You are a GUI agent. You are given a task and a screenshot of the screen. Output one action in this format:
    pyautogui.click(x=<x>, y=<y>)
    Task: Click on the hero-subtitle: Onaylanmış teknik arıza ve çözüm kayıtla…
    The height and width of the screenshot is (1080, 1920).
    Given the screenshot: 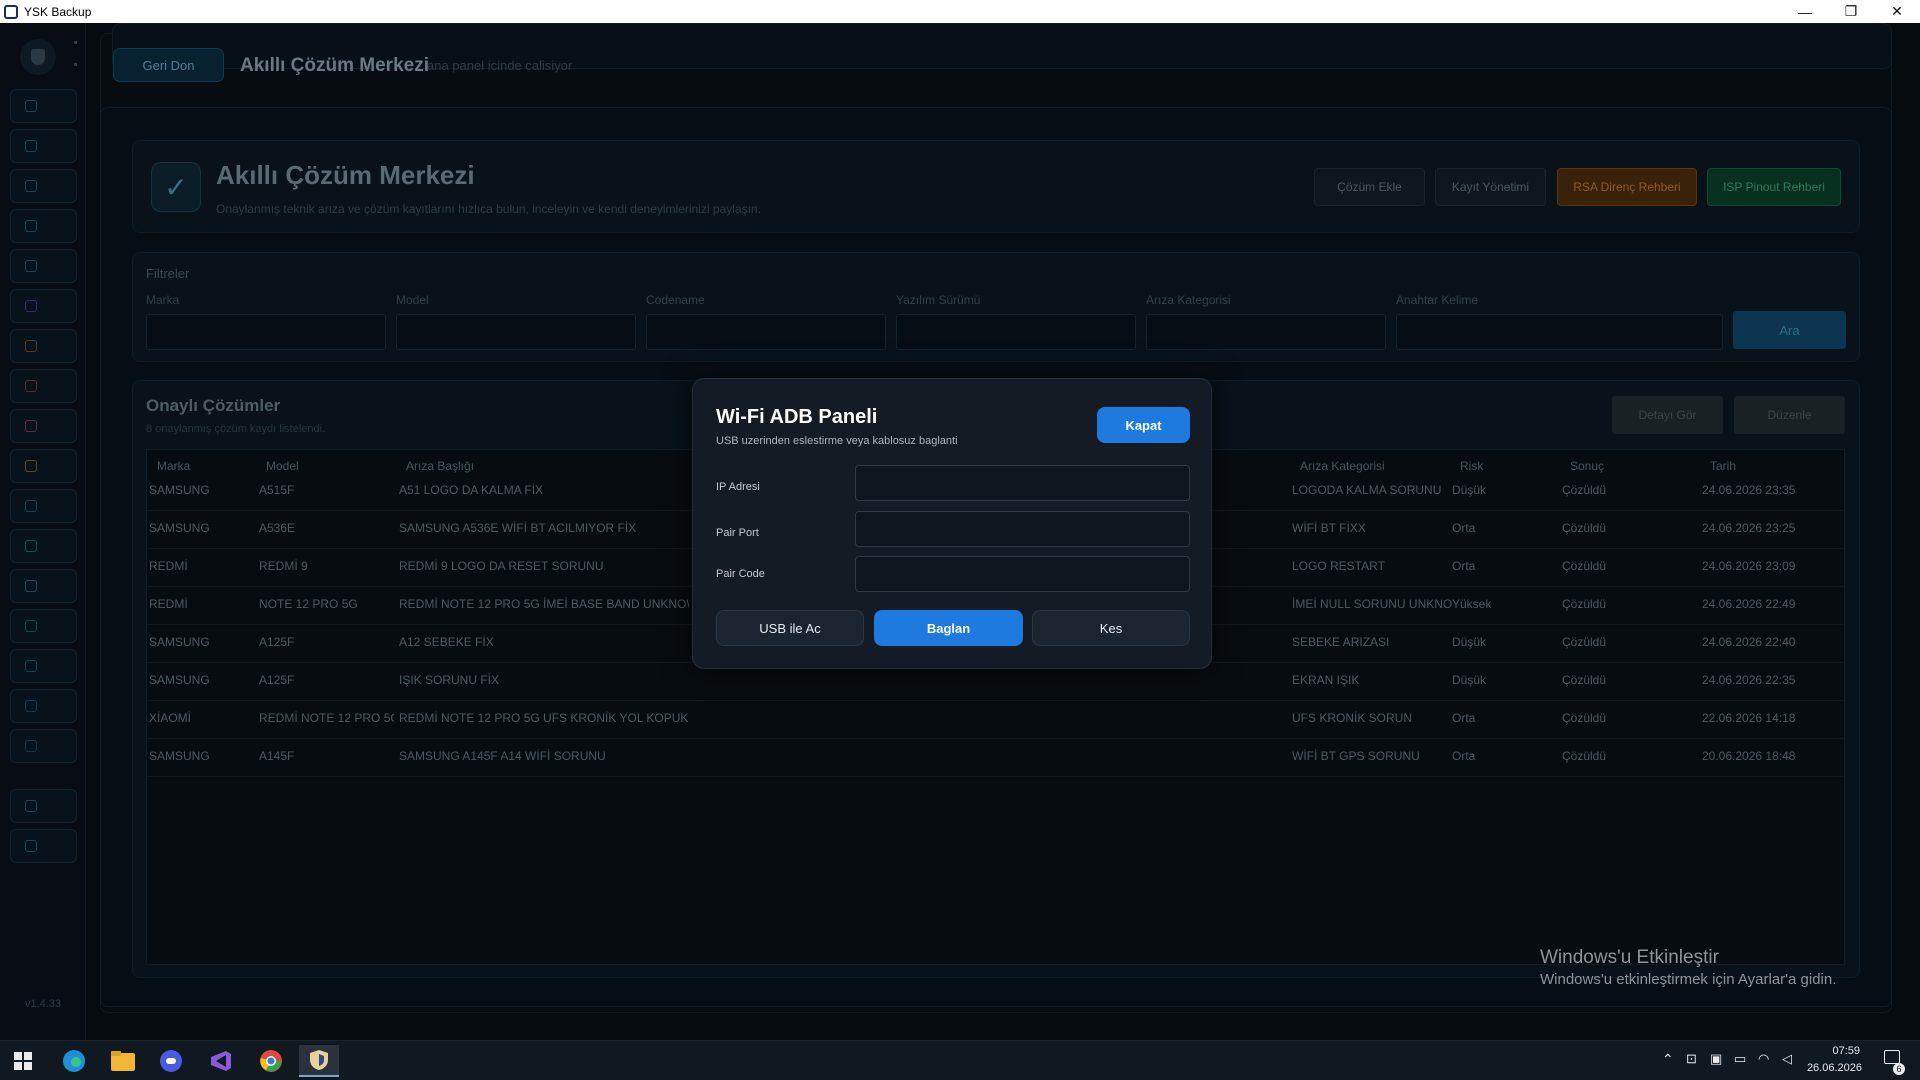 What is the action you would take?
    pyautogui.click(x=488, y=209)
    